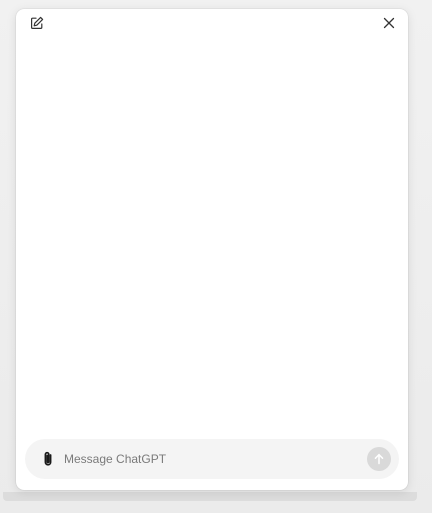 The image size is (432, 513). I want to click on paperclip-icon, so click(48, 458).